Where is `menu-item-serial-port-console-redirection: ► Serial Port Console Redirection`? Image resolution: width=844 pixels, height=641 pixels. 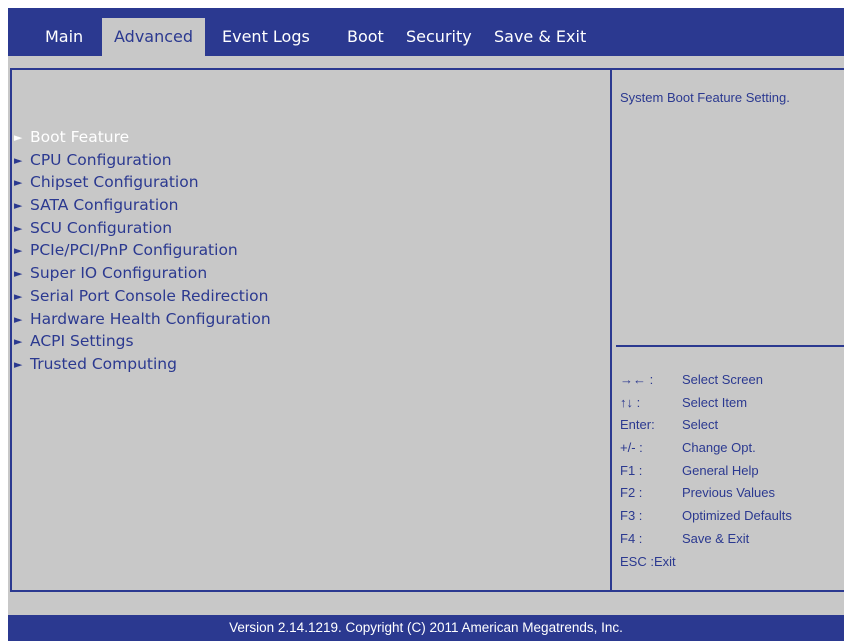
menu-item-serial-port-console-redirection: ► Serial Port Console Redirection is located at coordinates (142, 296).